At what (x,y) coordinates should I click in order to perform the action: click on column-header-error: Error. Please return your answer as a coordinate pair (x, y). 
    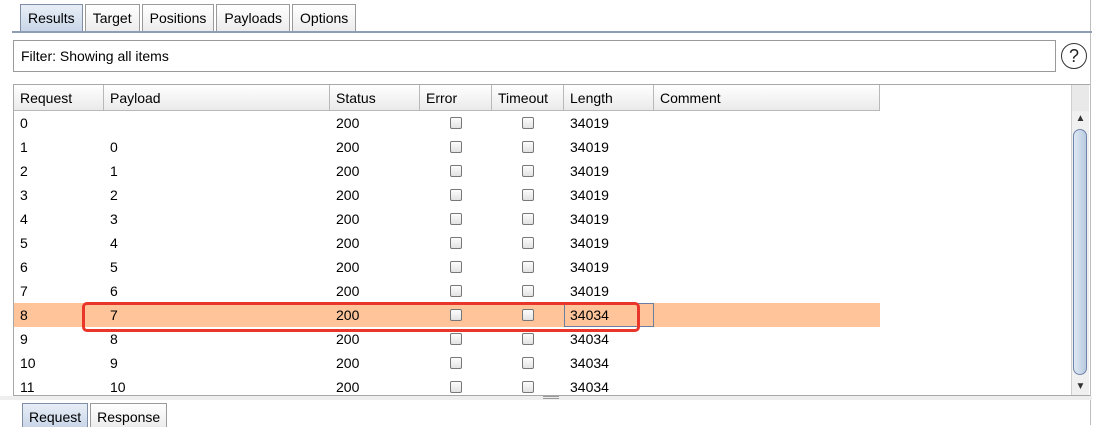
    Looking at the image, I should click on (456, 98).